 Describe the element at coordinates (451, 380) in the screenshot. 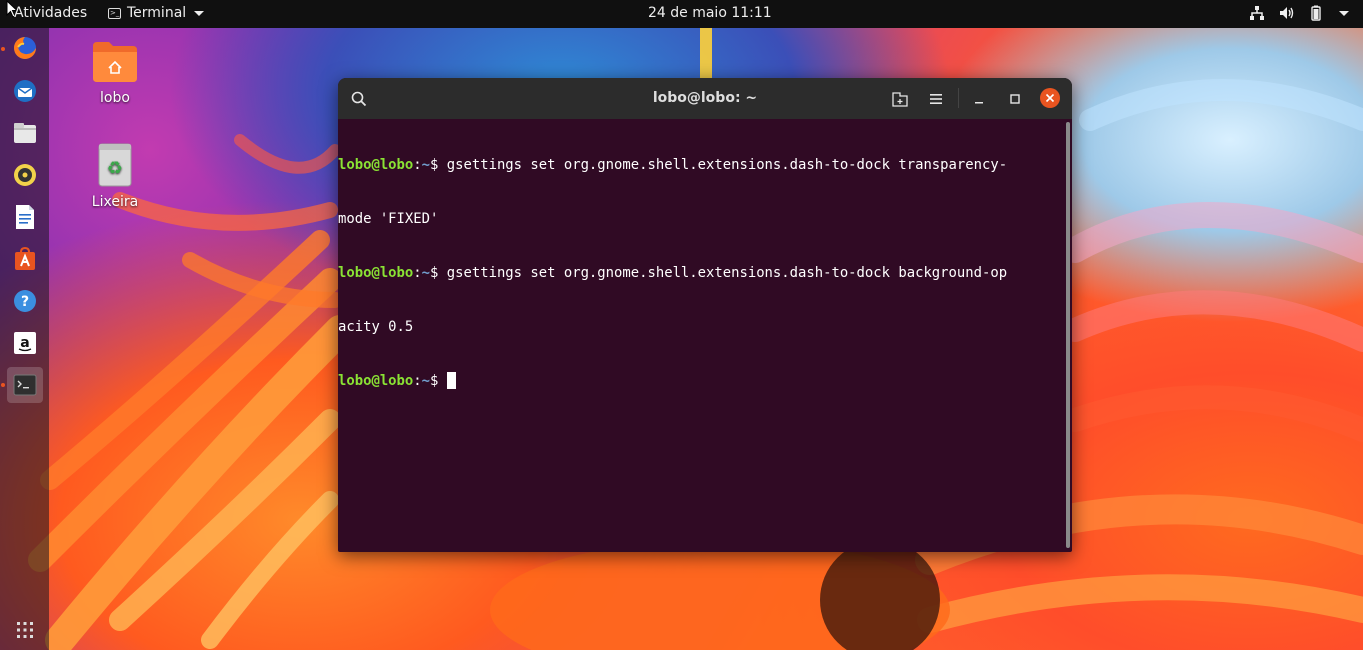

I see `text-cursor` at that location.